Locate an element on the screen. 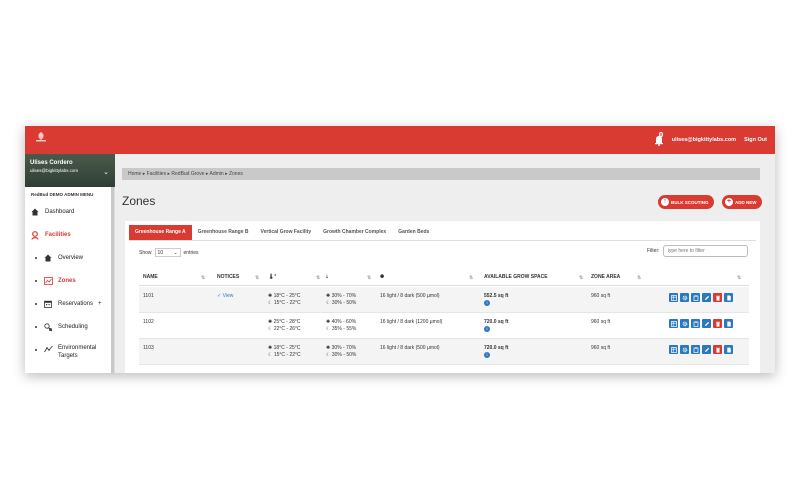 This screenshot has width=800, height=500. breadcrumb-grove: RedBud Grove is located at coordinates (187, 174).